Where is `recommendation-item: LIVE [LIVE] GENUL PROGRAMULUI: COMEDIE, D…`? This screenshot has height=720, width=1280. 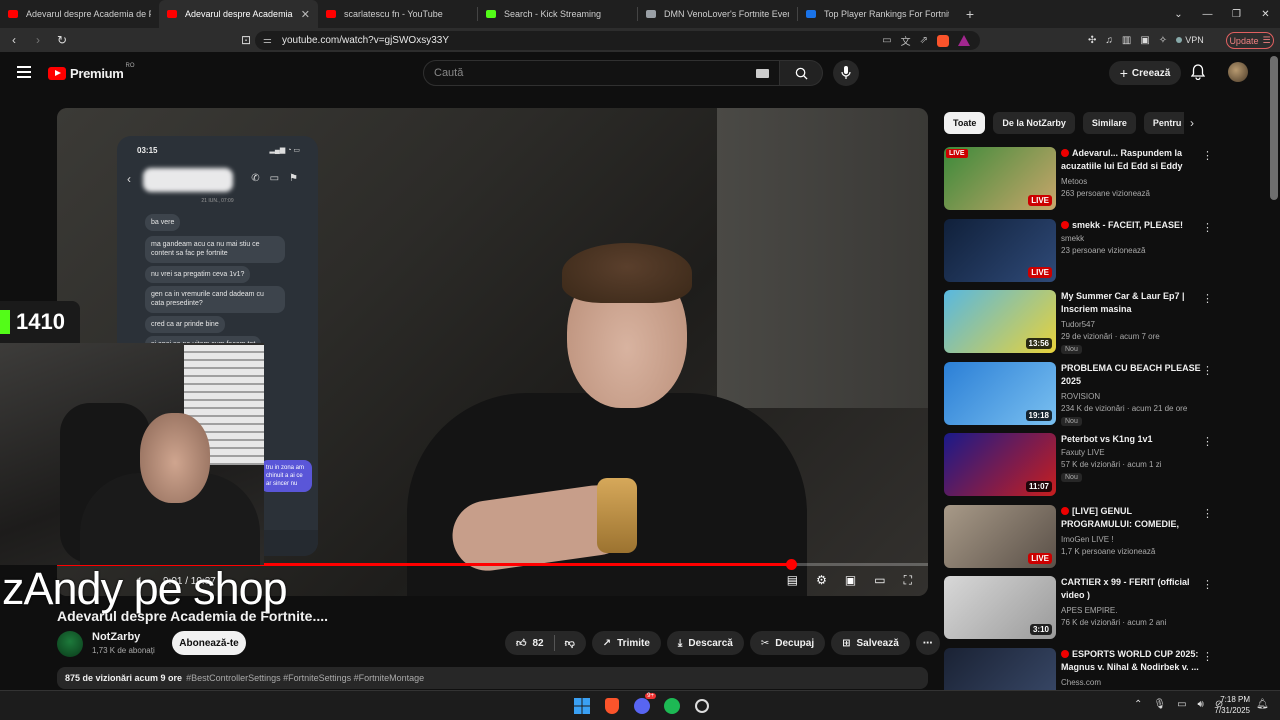
recommendation-item: LIVE [LIVE] GENUL PROGRAMULUI: COMEDIE, D… is located at coordinates (1104, 536).